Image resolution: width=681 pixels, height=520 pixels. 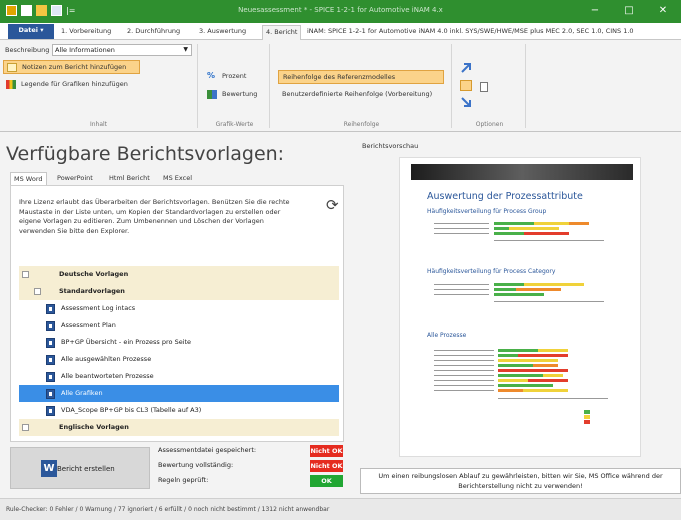 I want to click on tab-ms-excel: MS Excel, so click(x=177, y=178).